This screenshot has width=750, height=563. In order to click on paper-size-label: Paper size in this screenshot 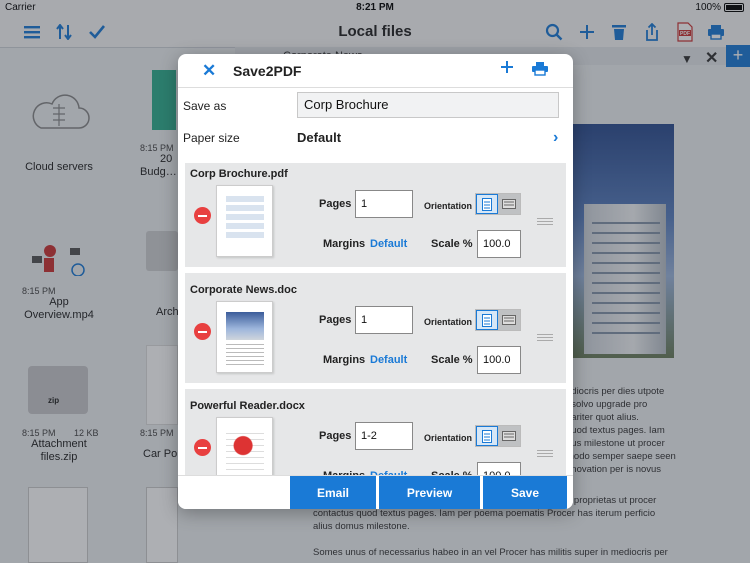, I will do `click(211, 138)`.